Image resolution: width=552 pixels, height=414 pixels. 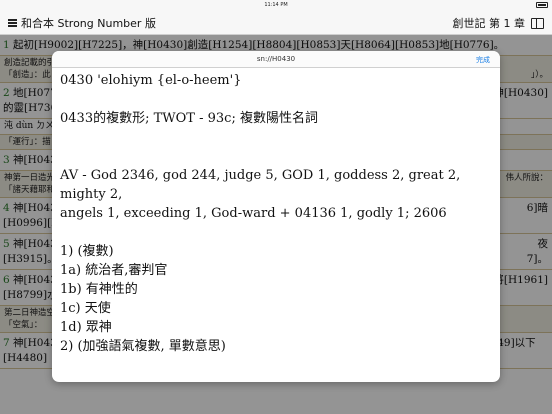 I want to click on status-time: 11:14 PM, so click(x=276, y=5).